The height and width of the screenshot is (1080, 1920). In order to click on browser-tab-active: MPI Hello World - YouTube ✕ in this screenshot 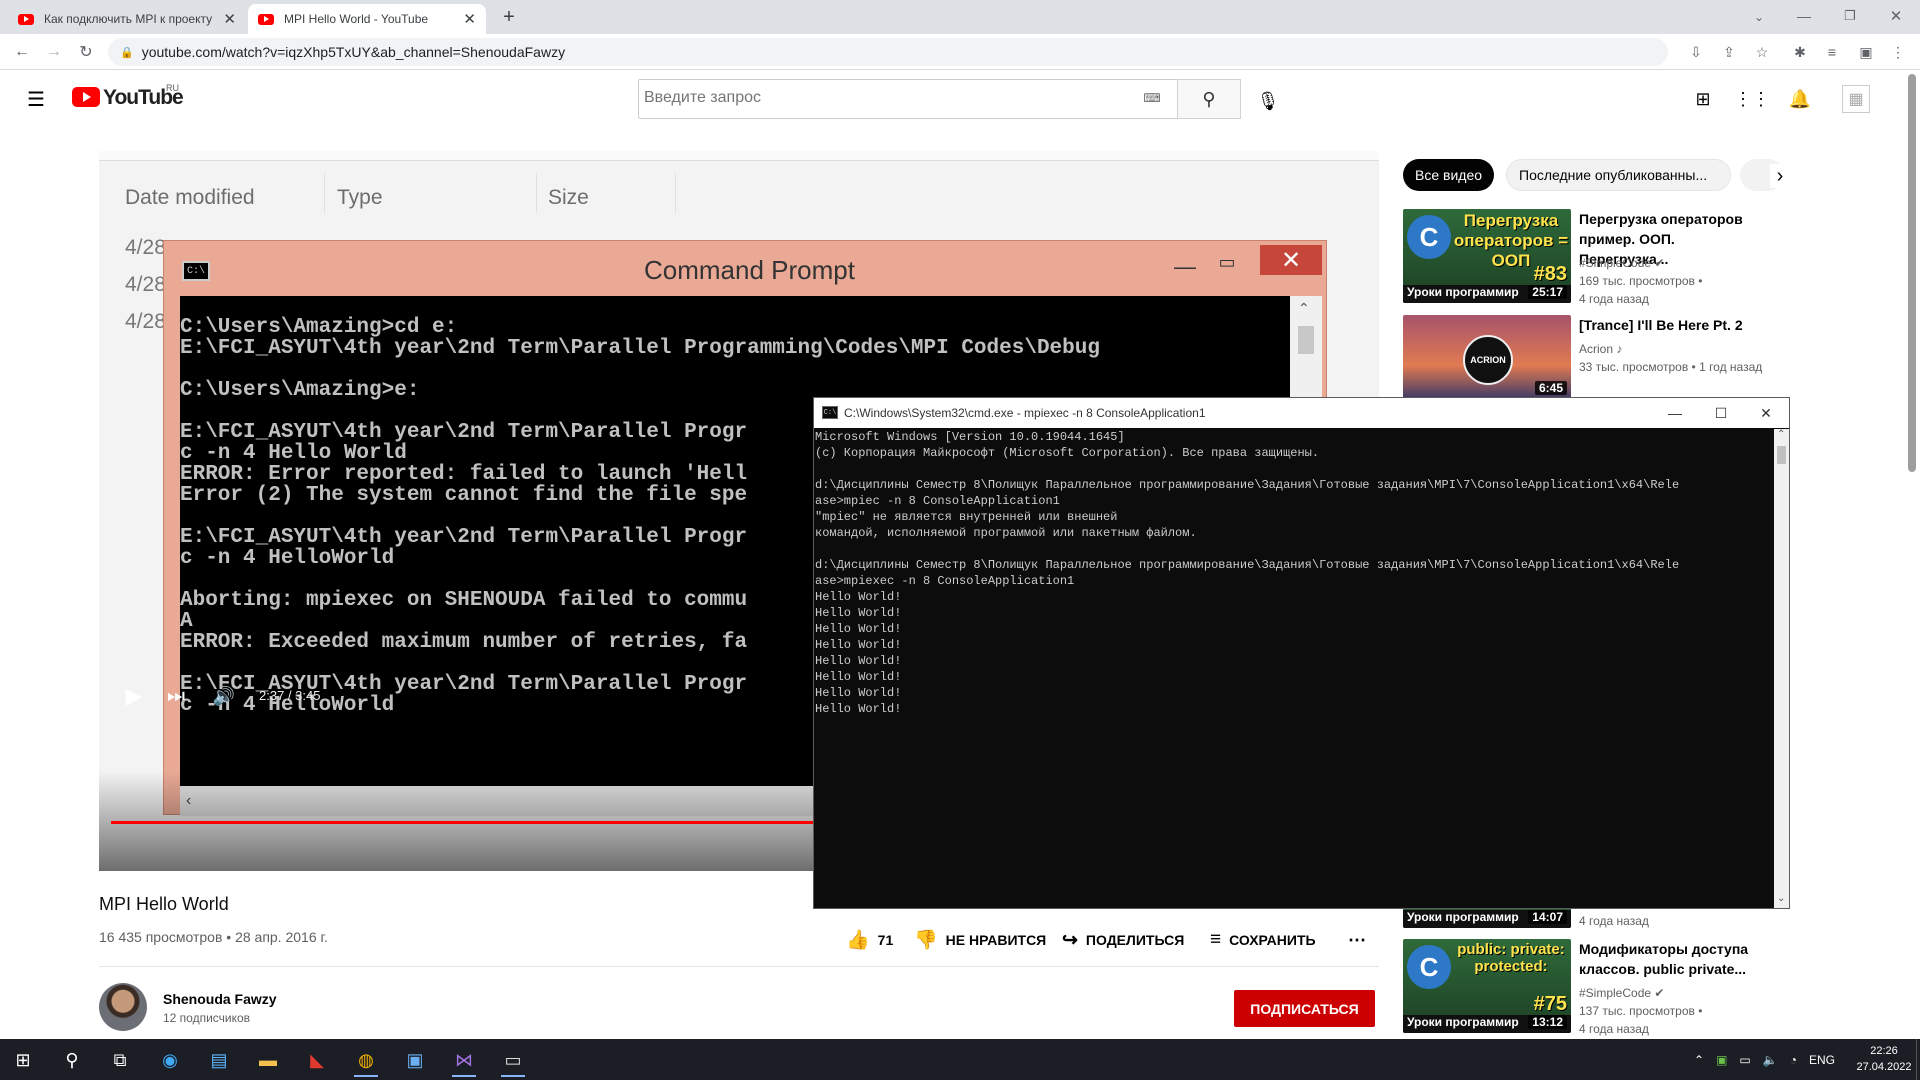, I will do `click(367, 19)`.